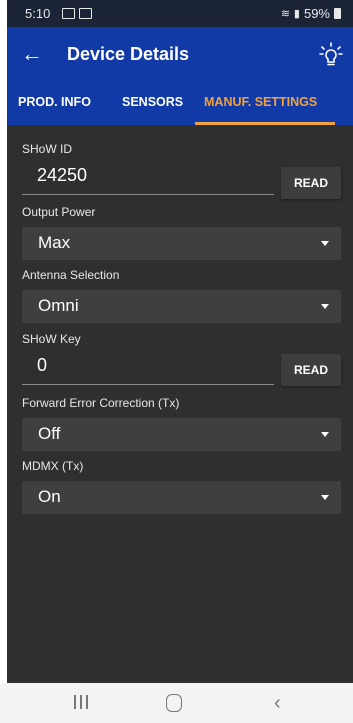  I want to click on system-nav-bar: ‹, so click(176, 703).